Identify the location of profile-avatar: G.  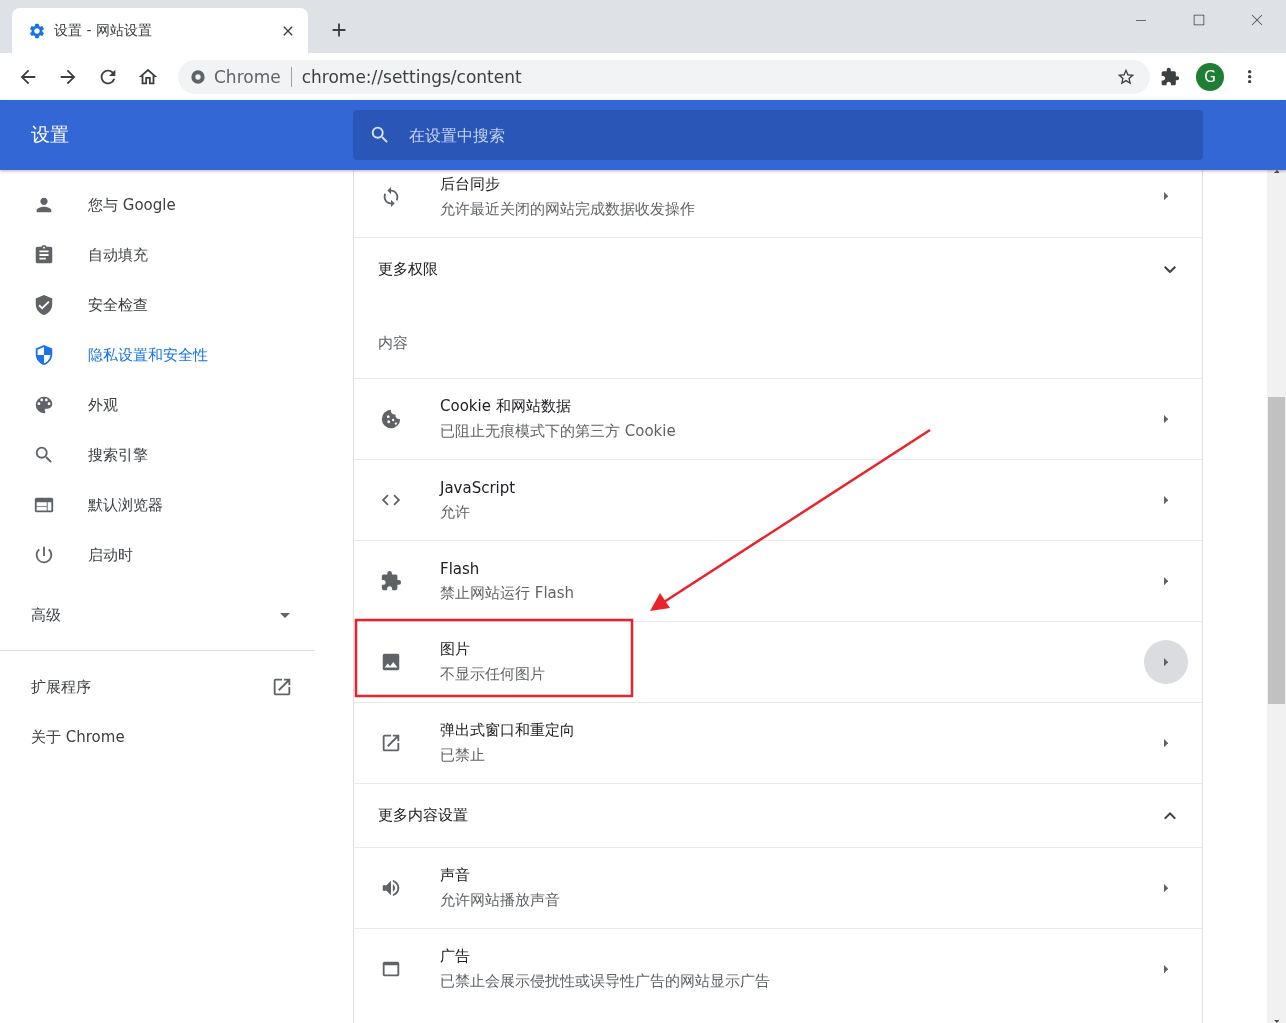
(1210, 76).